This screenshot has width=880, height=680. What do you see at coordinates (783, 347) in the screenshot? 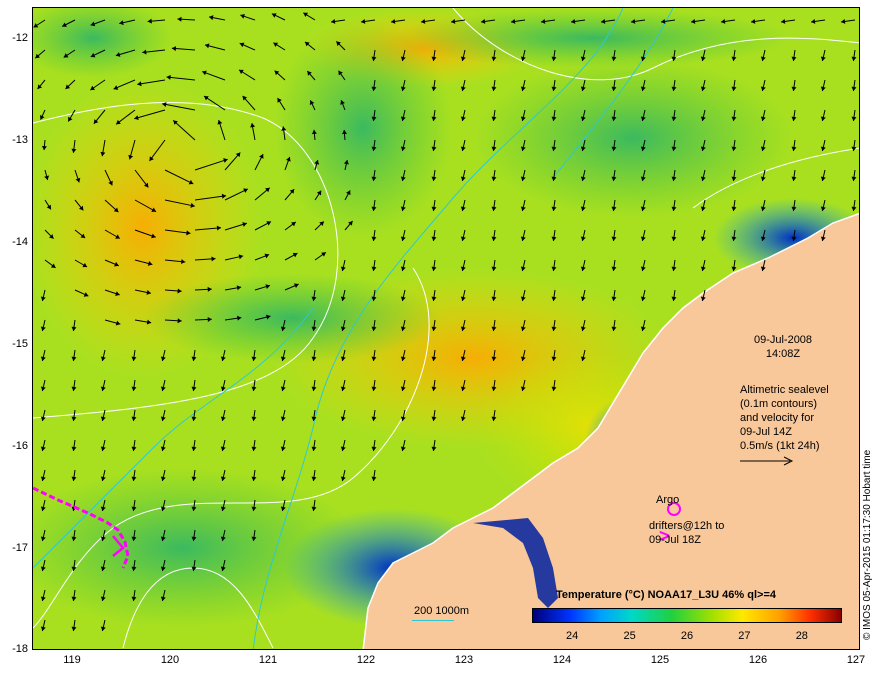
I see `map-date-block: 09-Jul-2008 14:08Z` at bounding box center [783, 347].